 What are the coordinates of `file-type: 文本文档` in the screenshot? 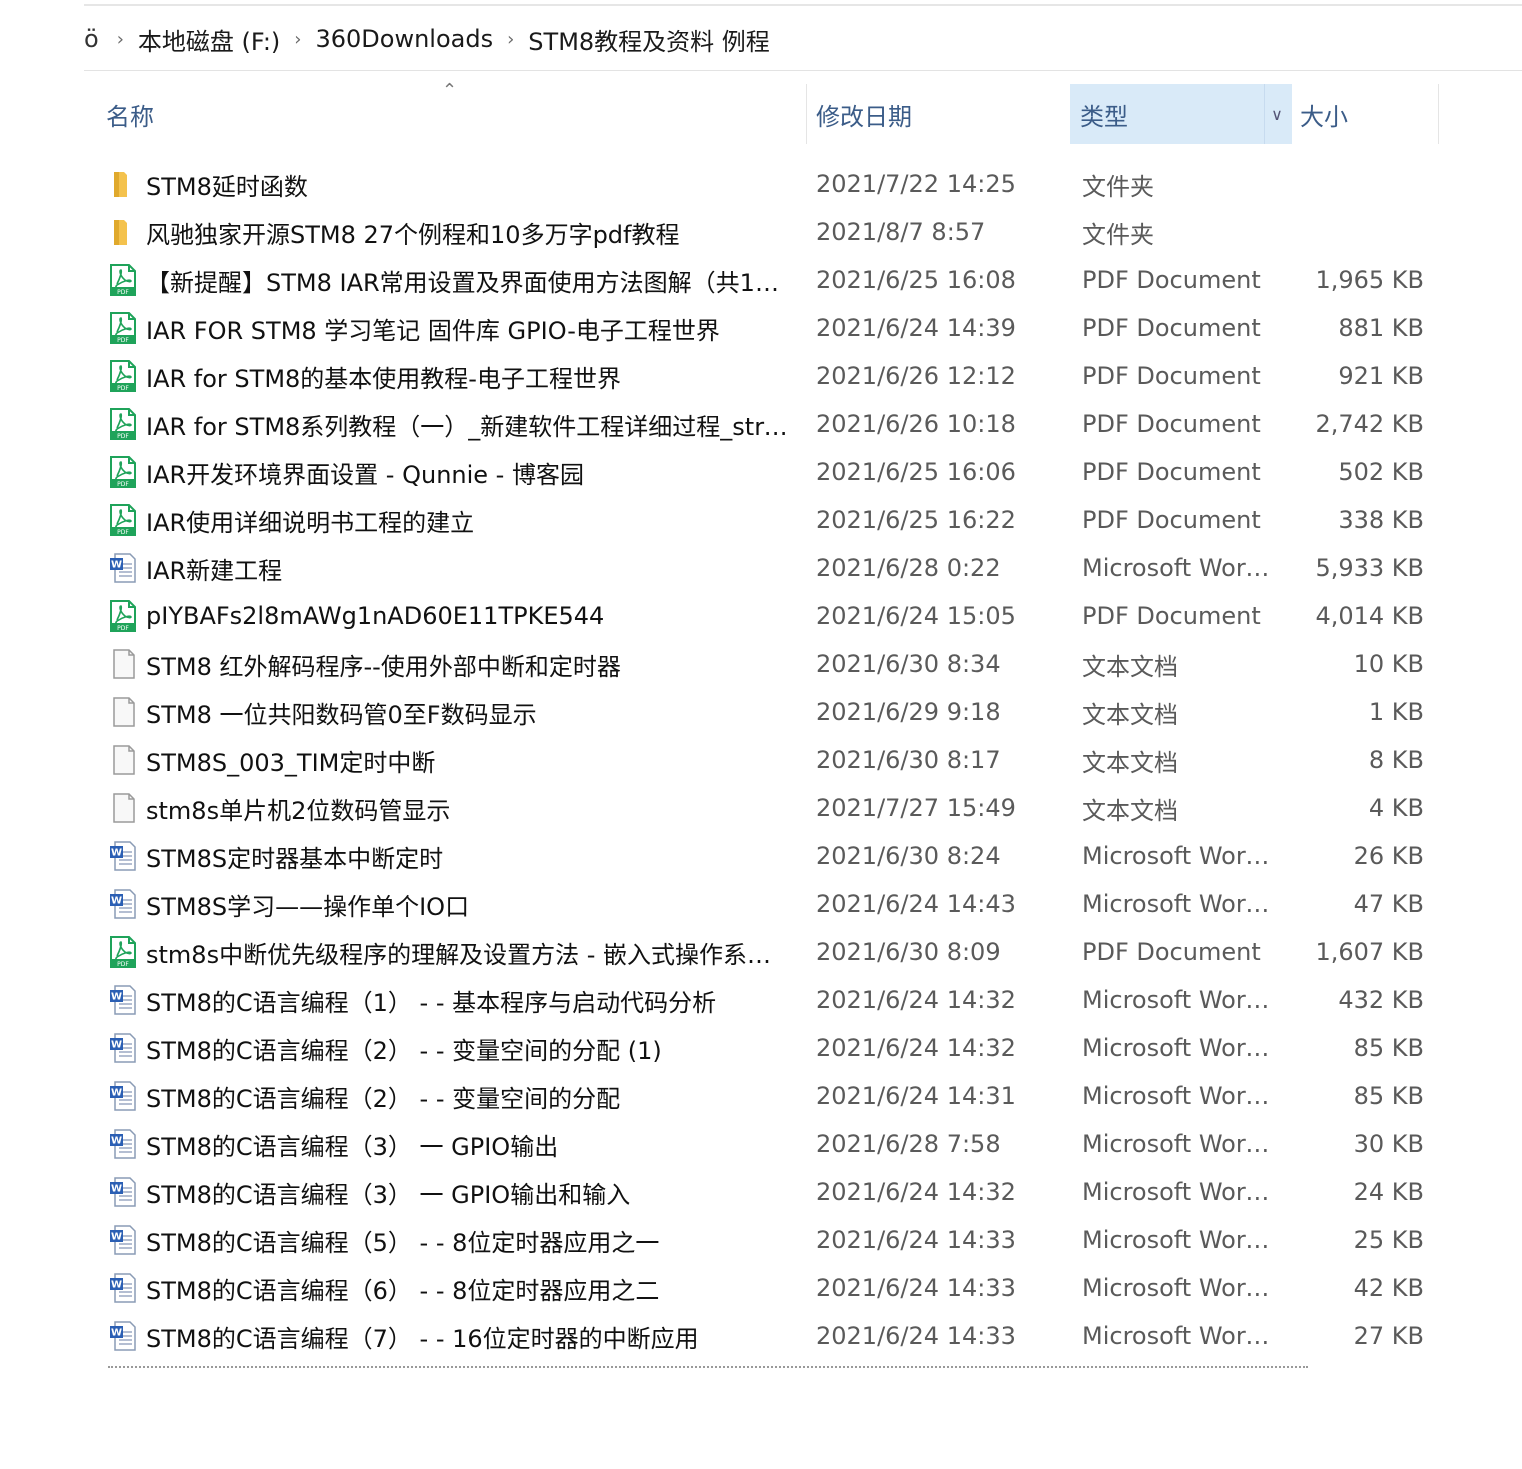 It's located at (1130, 762).